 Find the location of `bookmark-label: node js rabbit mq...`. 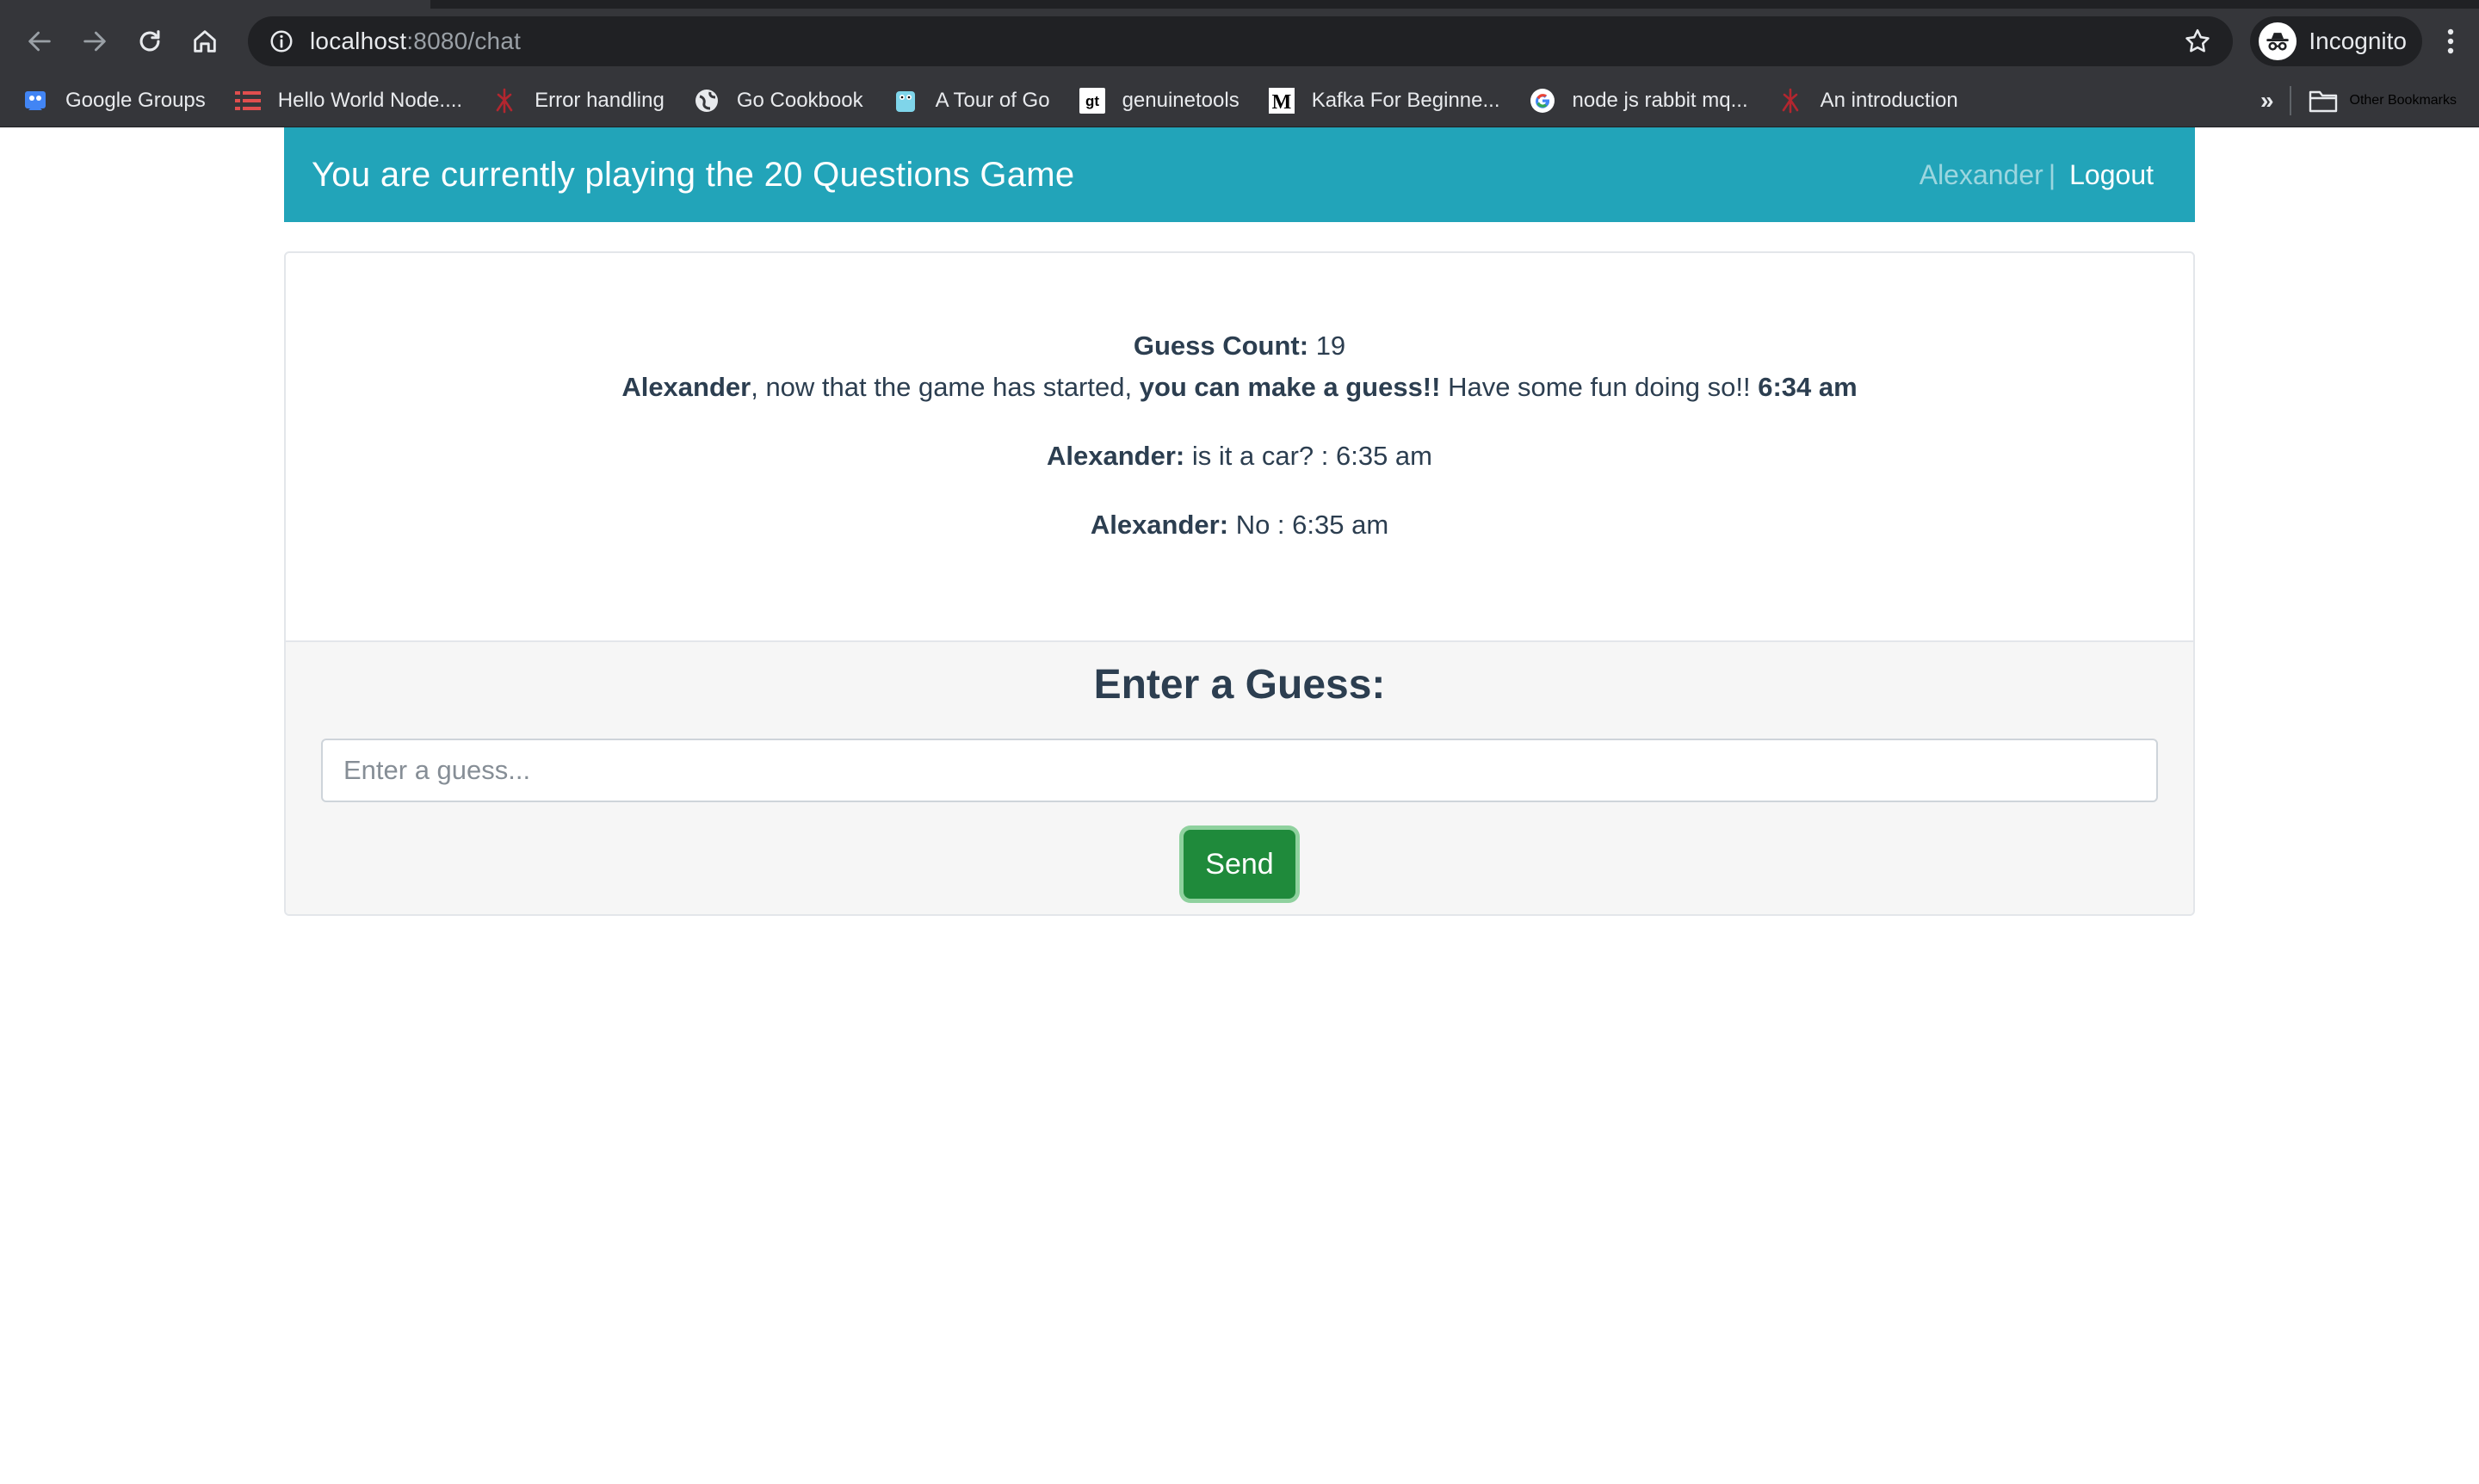

bookmark-label: node js rabbit mq... is located at coordinates (1660, 100).